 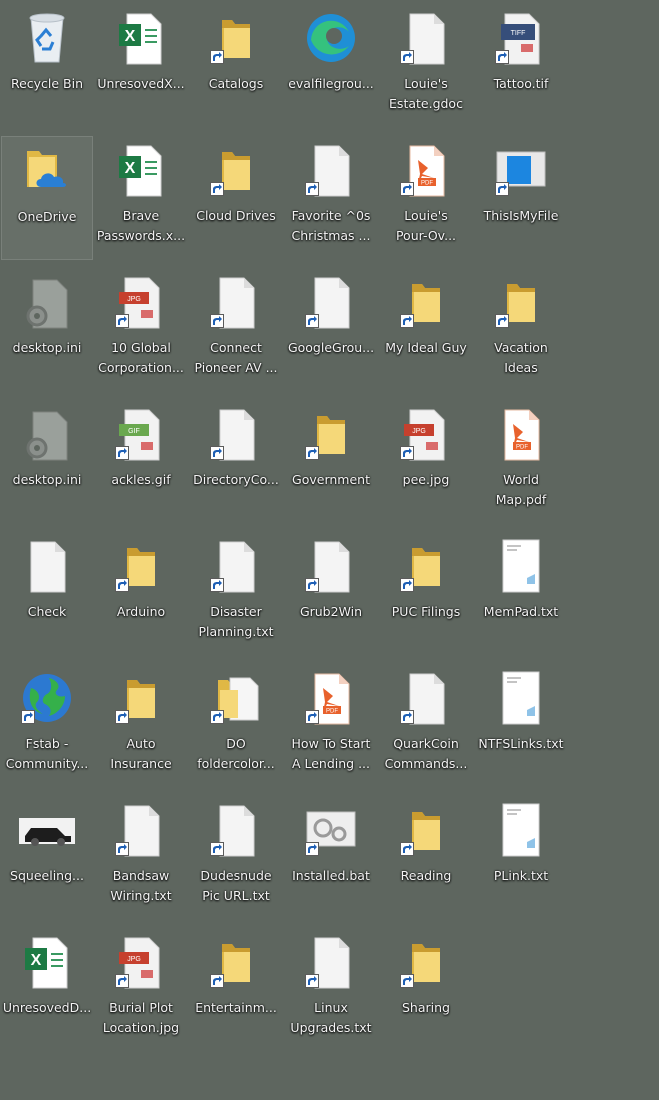 I want to click on desktop-icon-plink-txt: PLink.txt, so click(x=521, y=858).